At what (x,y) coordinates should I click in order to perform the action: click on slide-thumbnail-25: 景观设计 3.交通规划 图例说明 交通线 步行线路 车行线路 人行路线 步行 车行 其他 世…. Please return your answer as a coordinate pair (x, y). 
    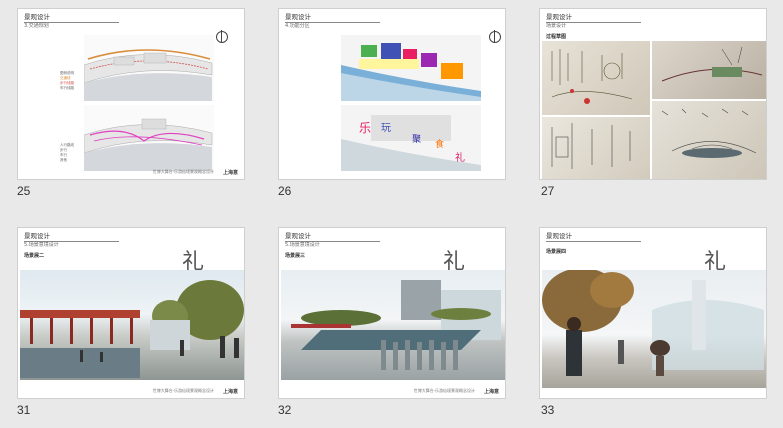
    Looking at the image, I should click on (131, 94).